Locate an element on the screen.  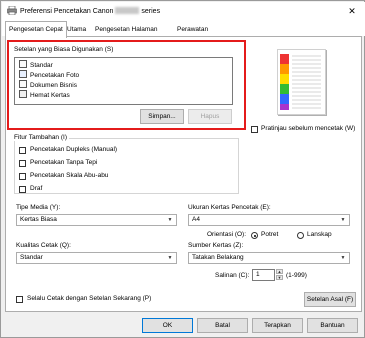
delete-button: Hapus is located at coordinates (210, 116).